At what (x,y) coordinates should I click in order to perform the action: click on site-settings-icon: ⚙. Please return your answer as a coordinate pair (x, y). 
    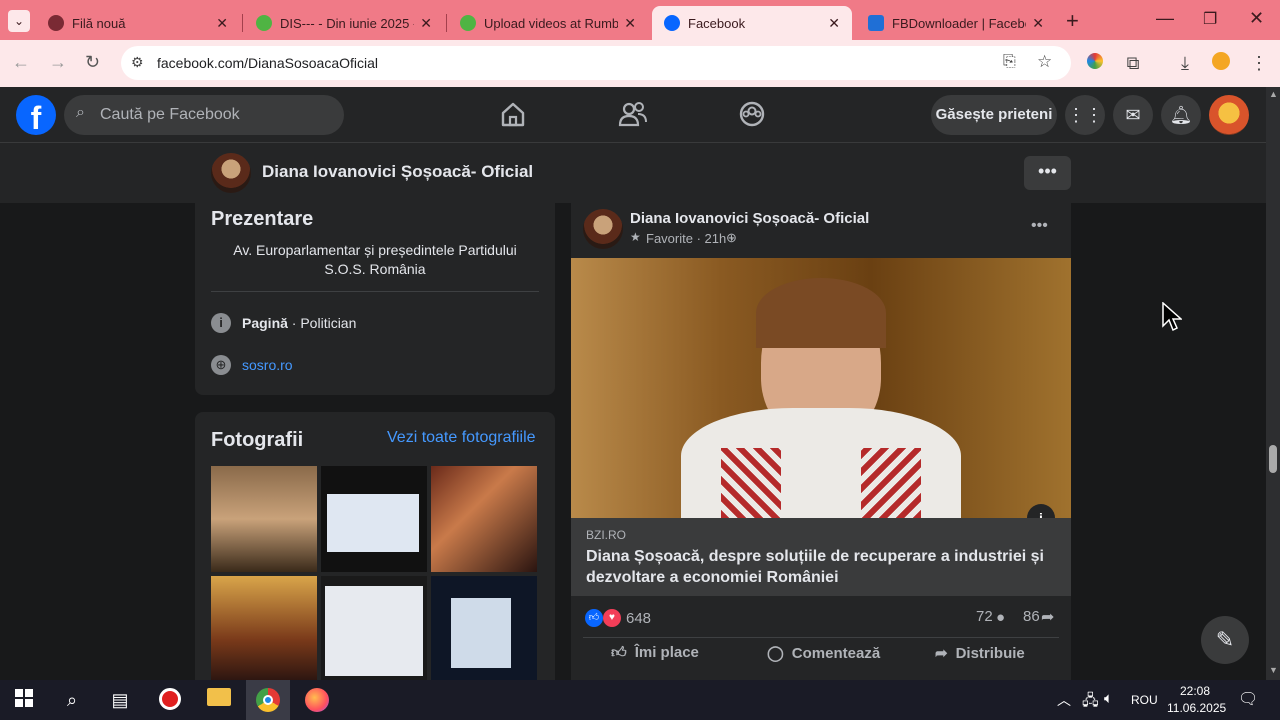
    Looking at the image, I should click on (137, 62).